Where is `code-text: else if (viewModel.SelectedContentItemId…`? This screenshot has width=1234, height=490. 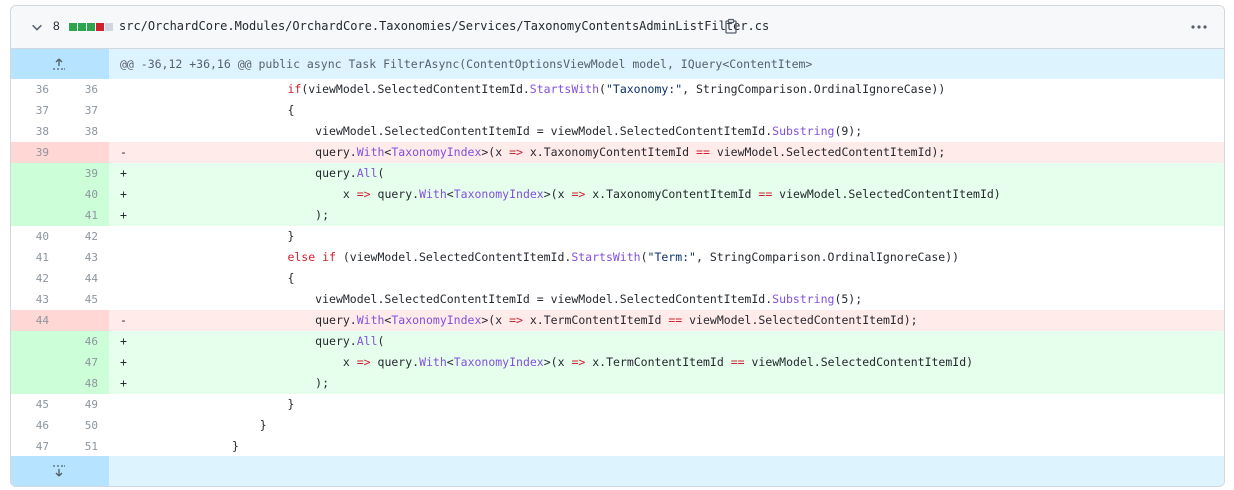 code-text: else if (viewModel.SelectedContentItemId… is located at coordinates (623, 257).